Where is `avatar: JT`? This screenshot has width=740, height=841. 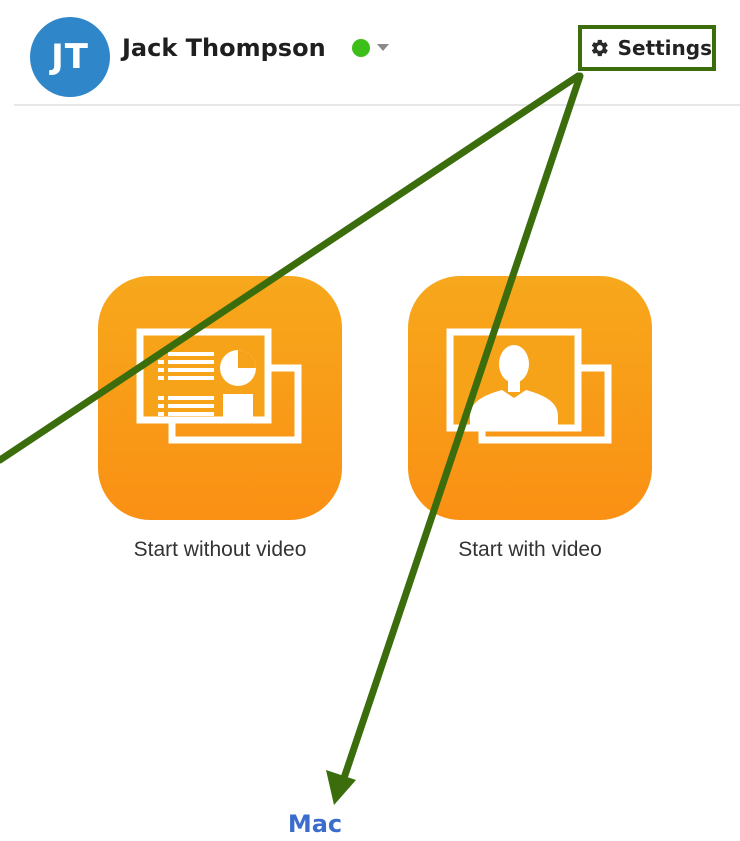
avatar: JT is located at coordinates (70, 57).